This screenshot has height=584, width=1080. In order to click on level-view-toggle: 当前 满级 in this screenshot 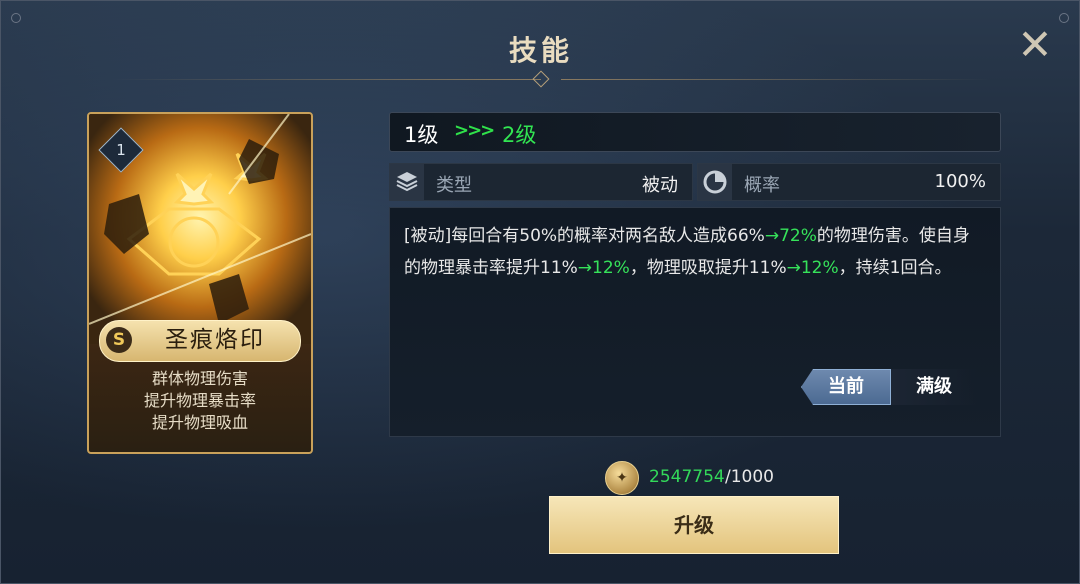, I will do `click(889, 387)`.